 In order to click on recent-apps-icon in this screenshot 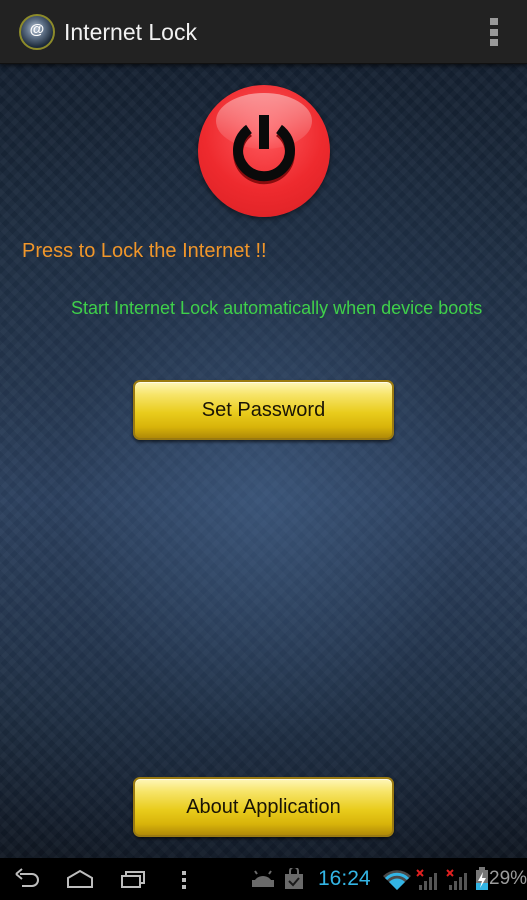, I will do `click(133, 881)`.